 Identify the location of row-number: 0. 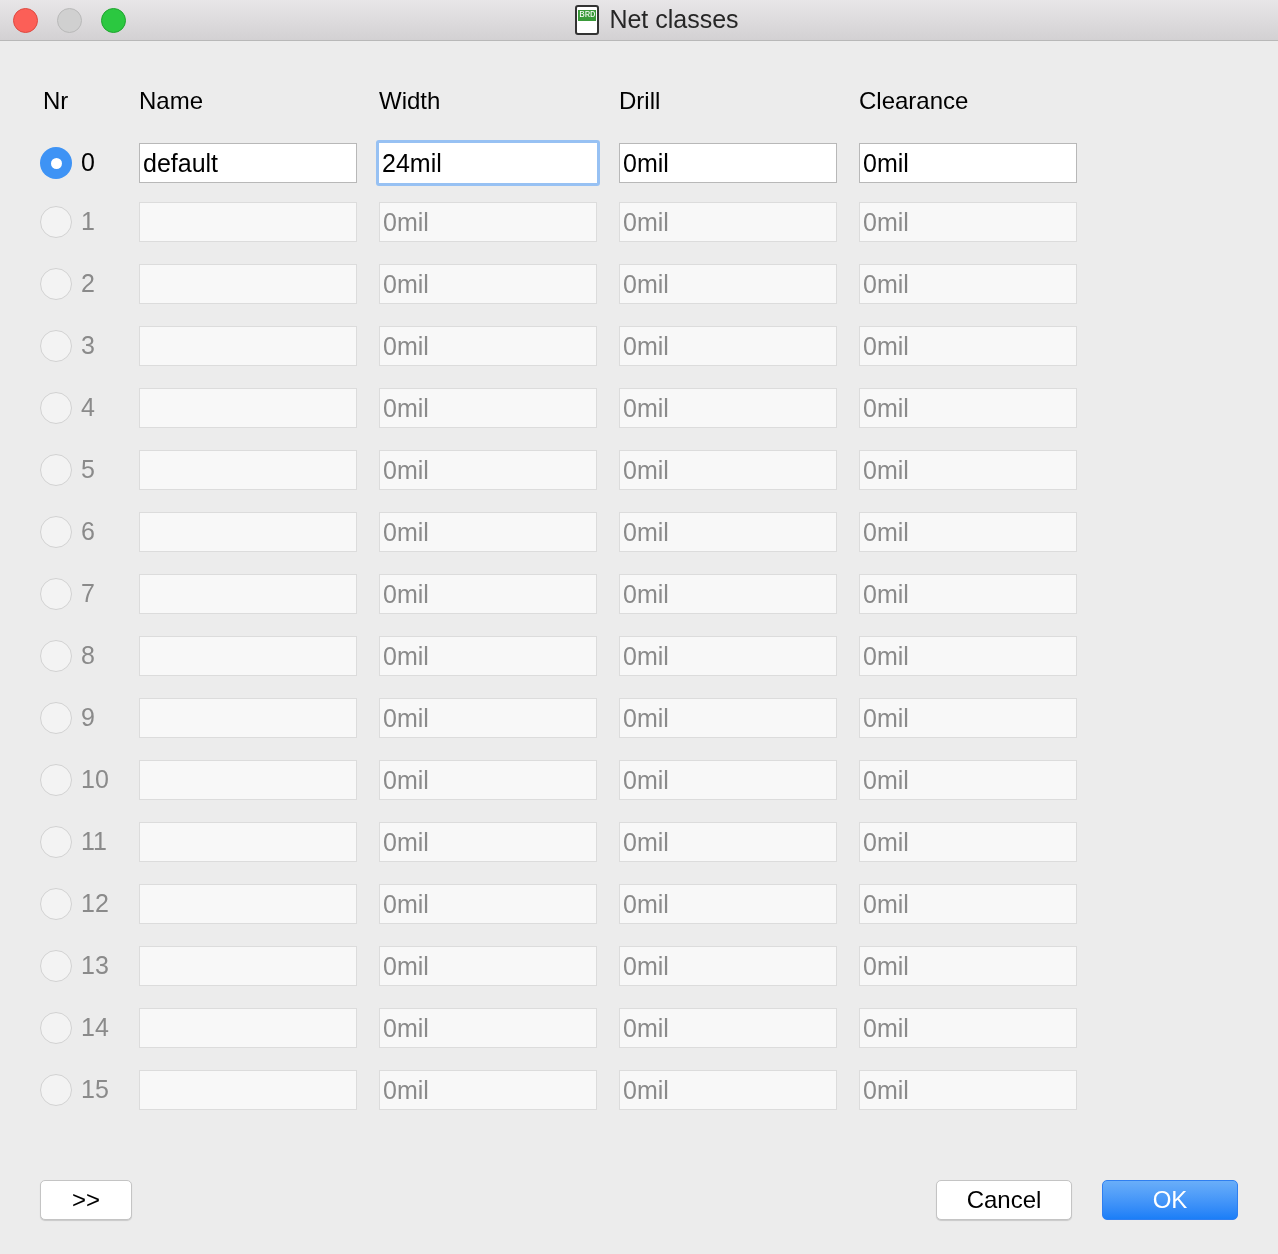
(88, 163).